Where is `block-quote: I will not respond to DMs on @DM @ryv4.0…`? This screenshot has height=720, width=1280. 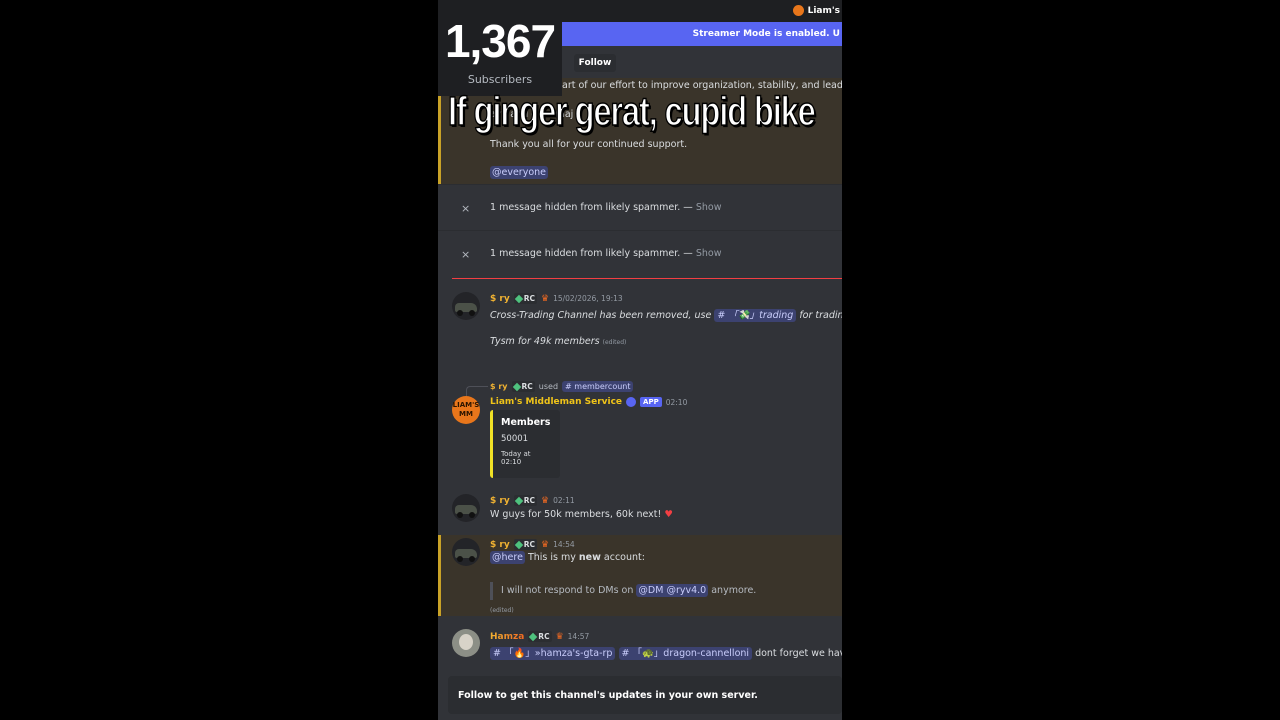
block-quote: I will not respond to DMs on @DM @ryv4.0… is located at coordinates (623, 591).